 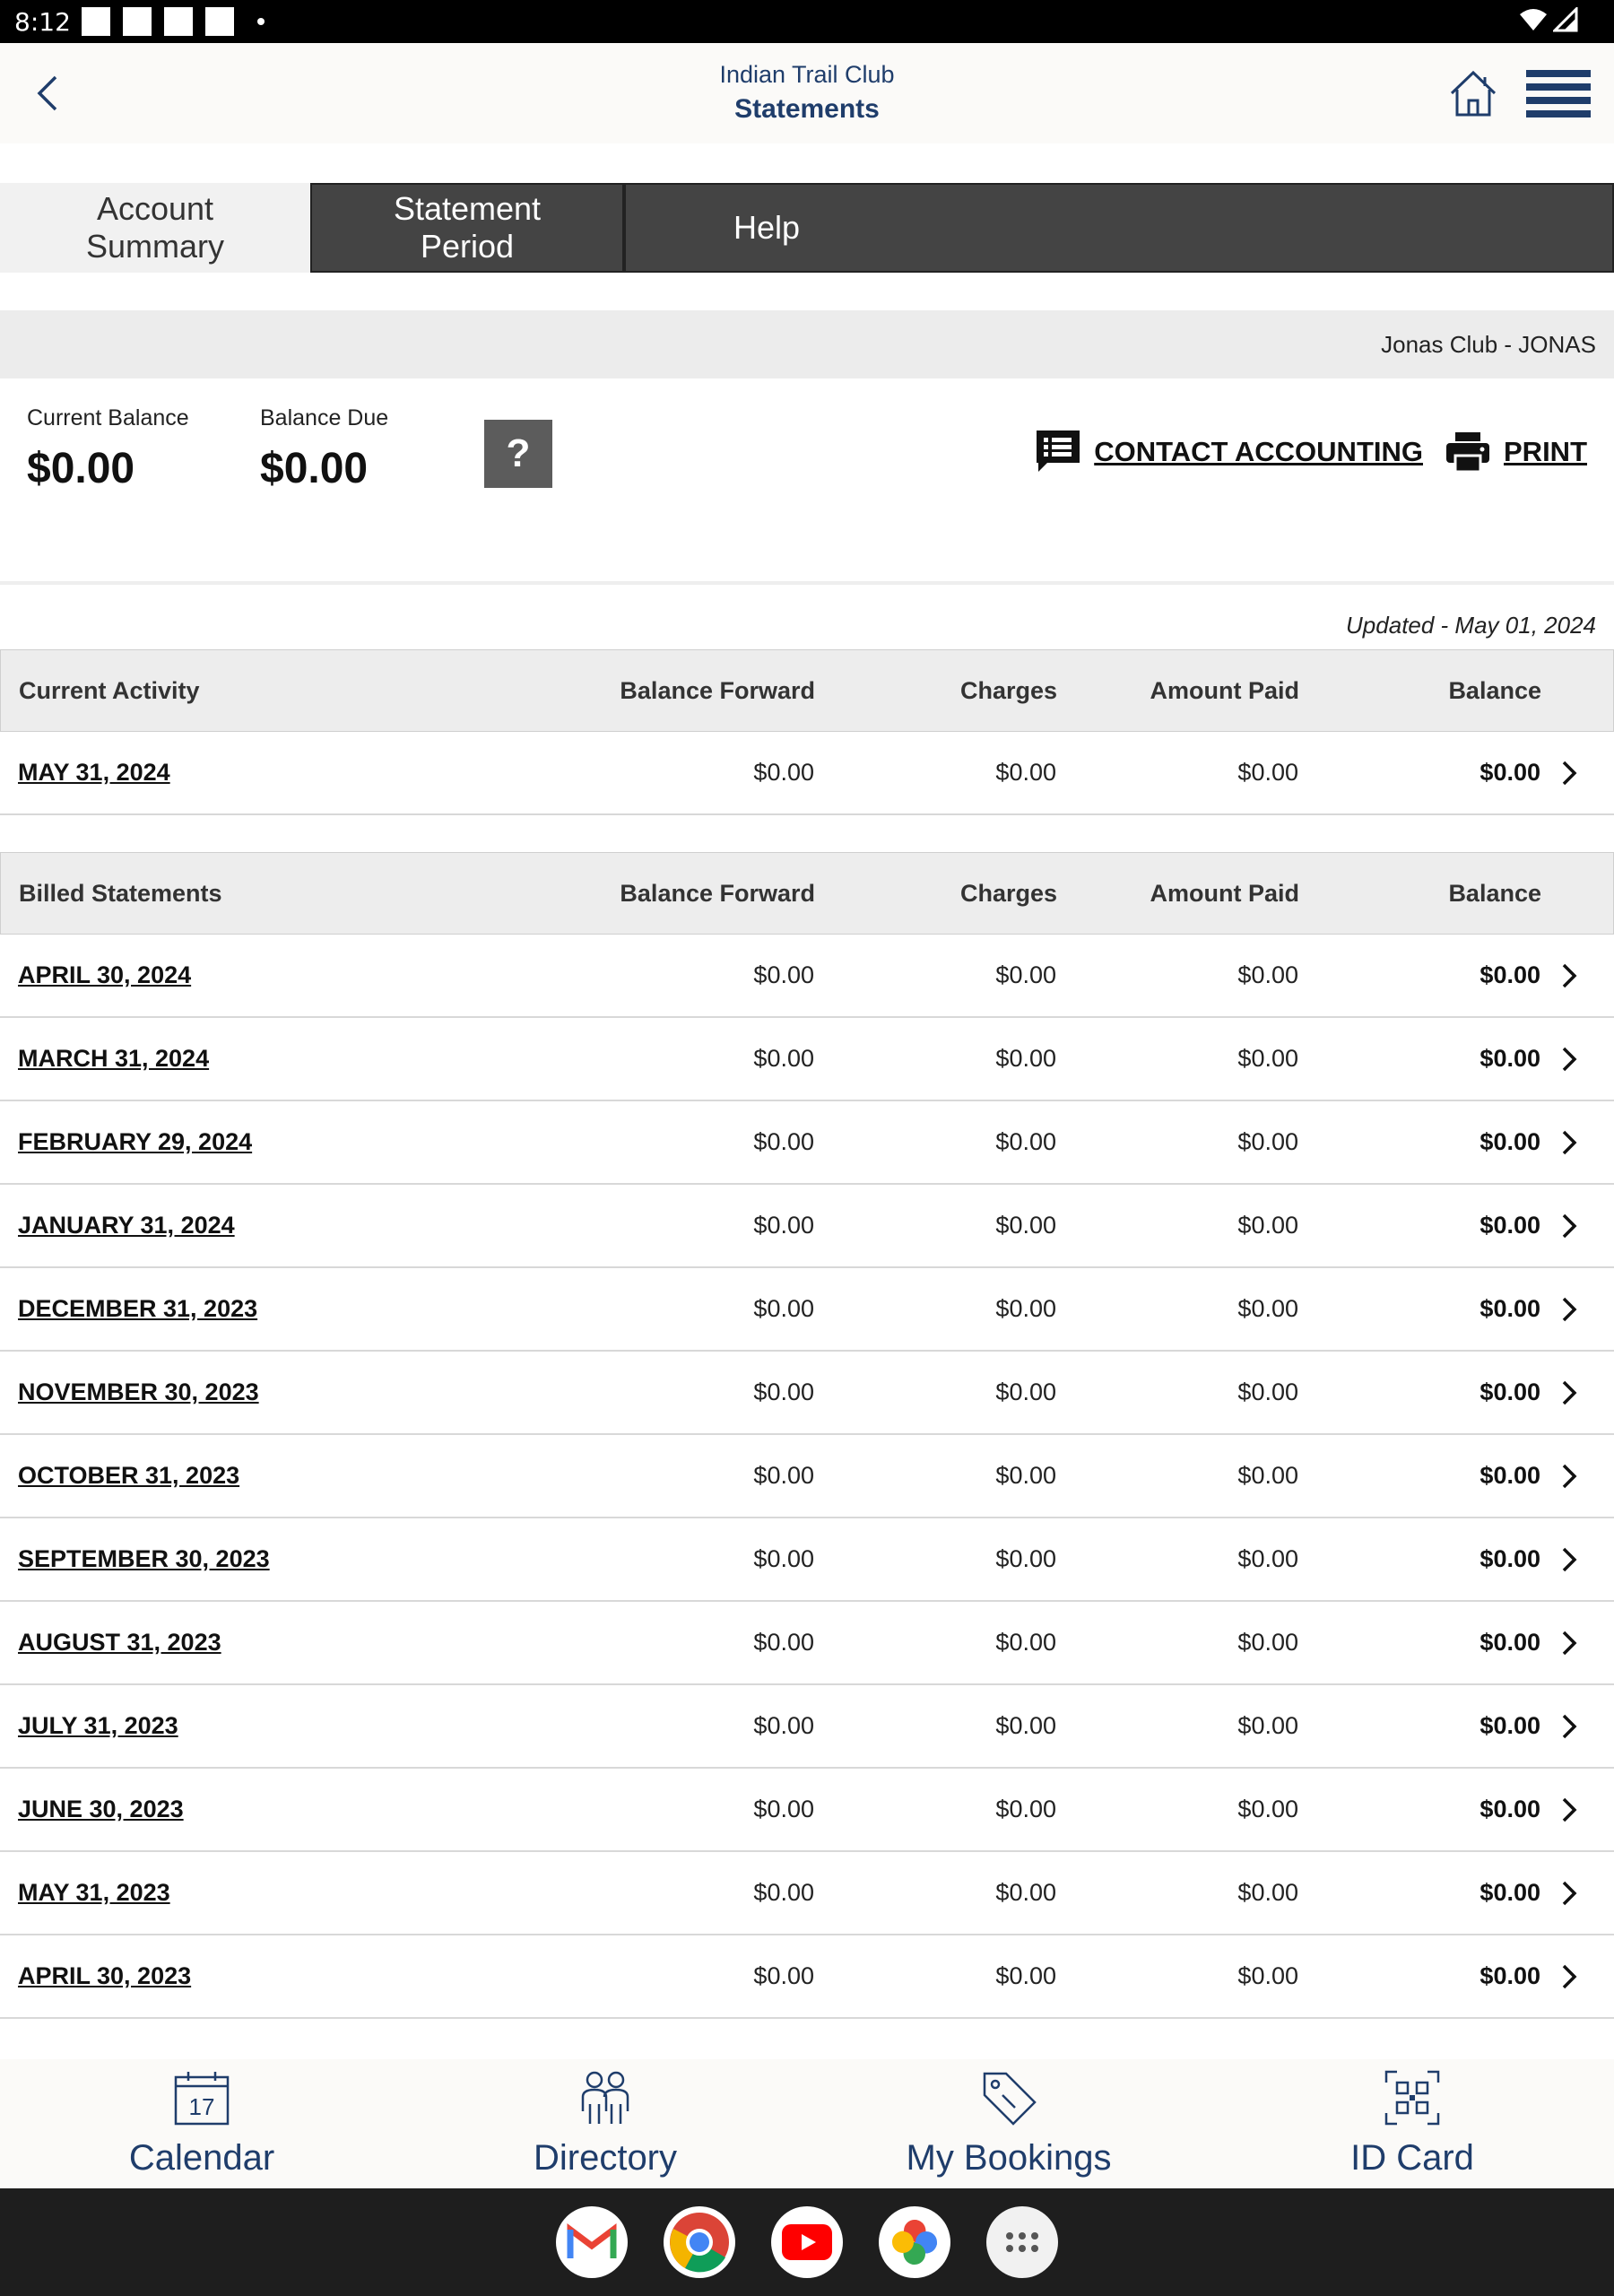 I want to click on statement-row: MAY 31, 2024 $0.00 $0.00 $0.00 $0.00, so click(x=807, y=773).